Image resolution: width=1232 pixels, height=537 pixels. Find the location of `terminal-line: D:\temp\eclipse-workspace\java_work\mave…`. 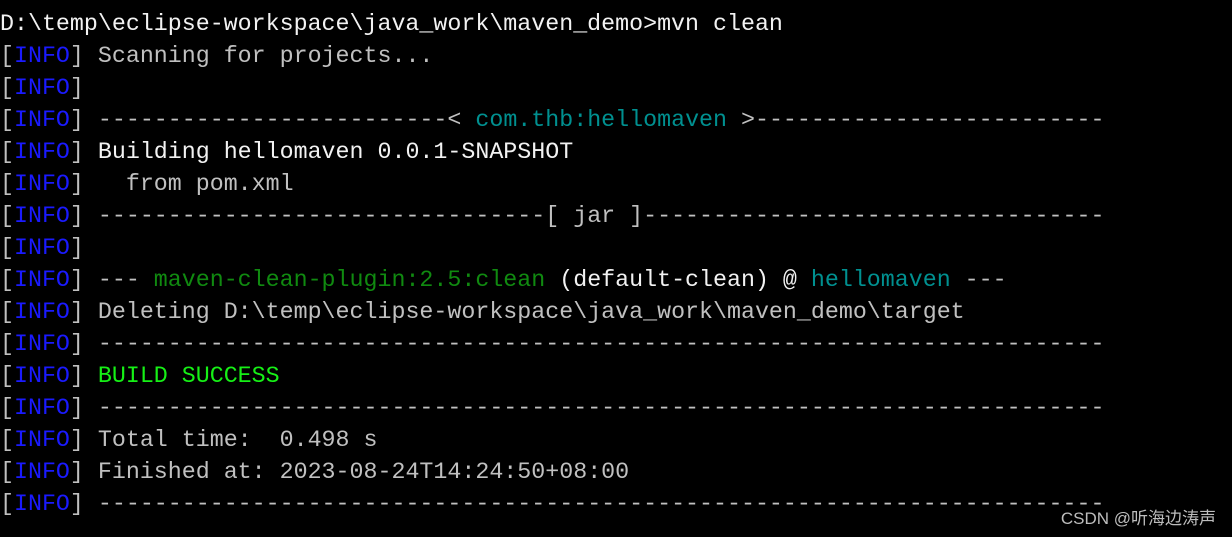

terminal-line: D:\temp\eclipse-workspace\java_work\mave… is located at coordinates (552, 24).